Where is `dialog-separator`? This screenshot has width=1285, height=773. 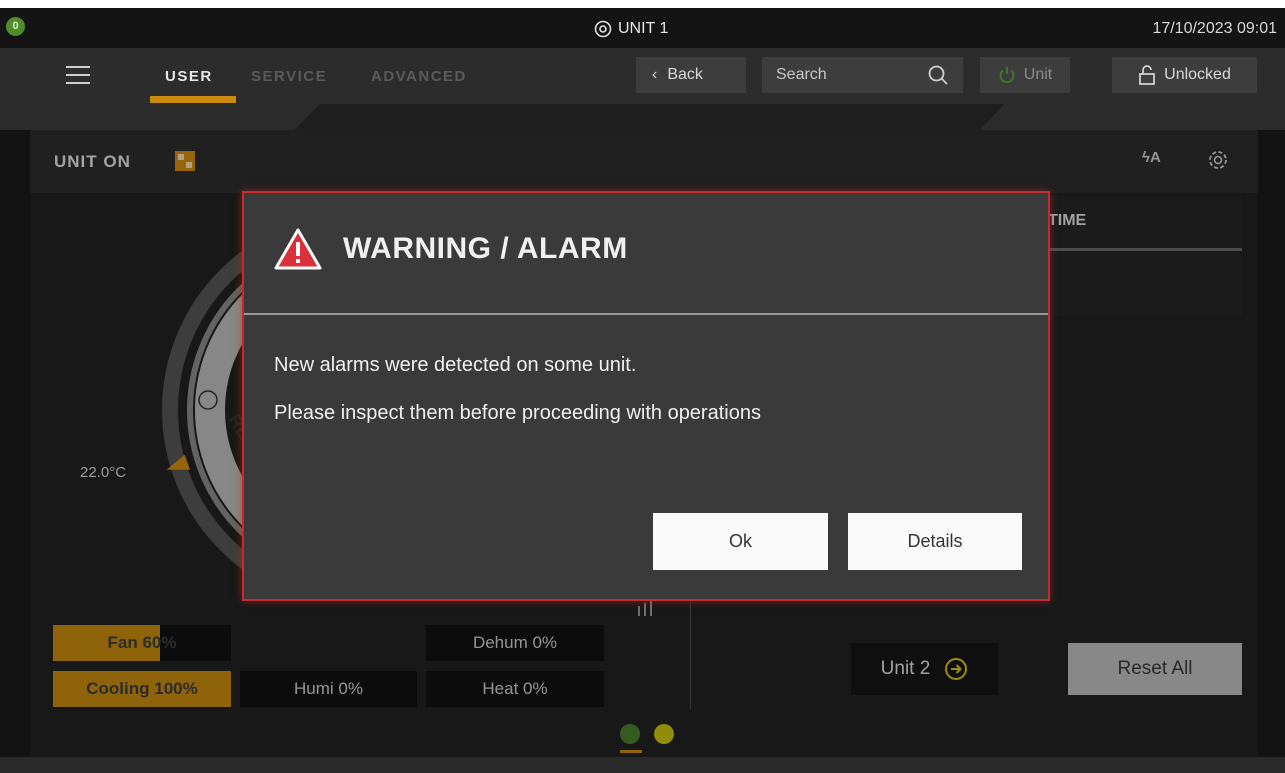
dialog-separator is located at coordinates (646, 314).